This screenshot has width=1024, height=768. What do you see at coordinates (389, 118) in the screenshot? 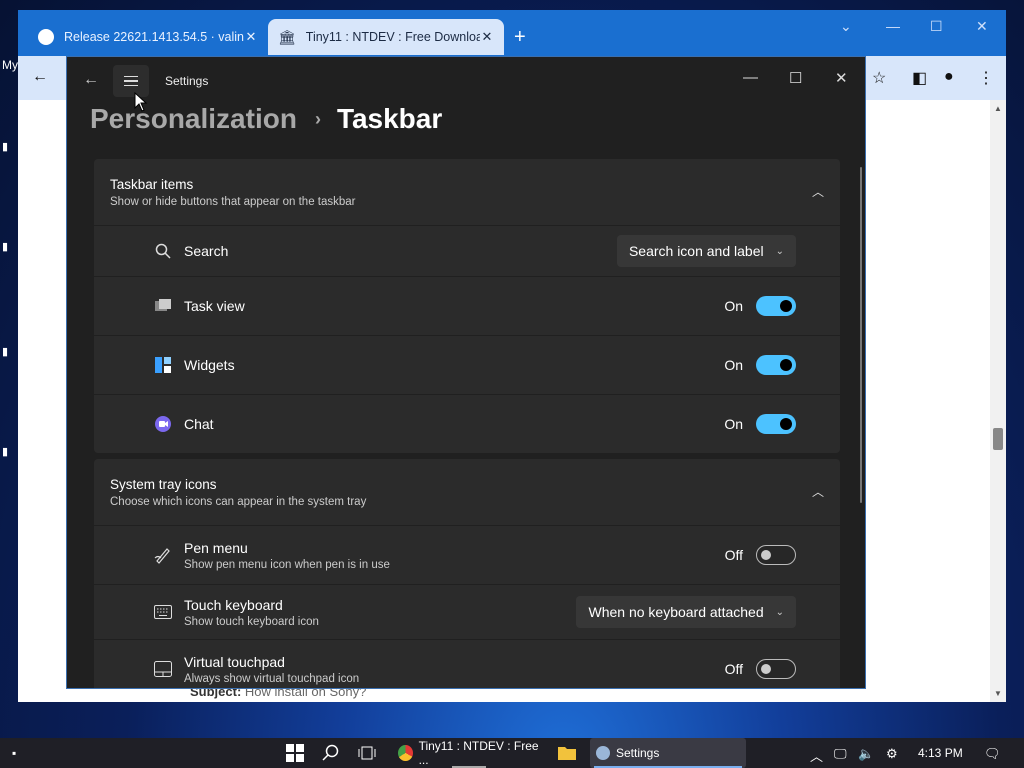
I see `page-title: Taskbar` at bounding box center [389, 118].